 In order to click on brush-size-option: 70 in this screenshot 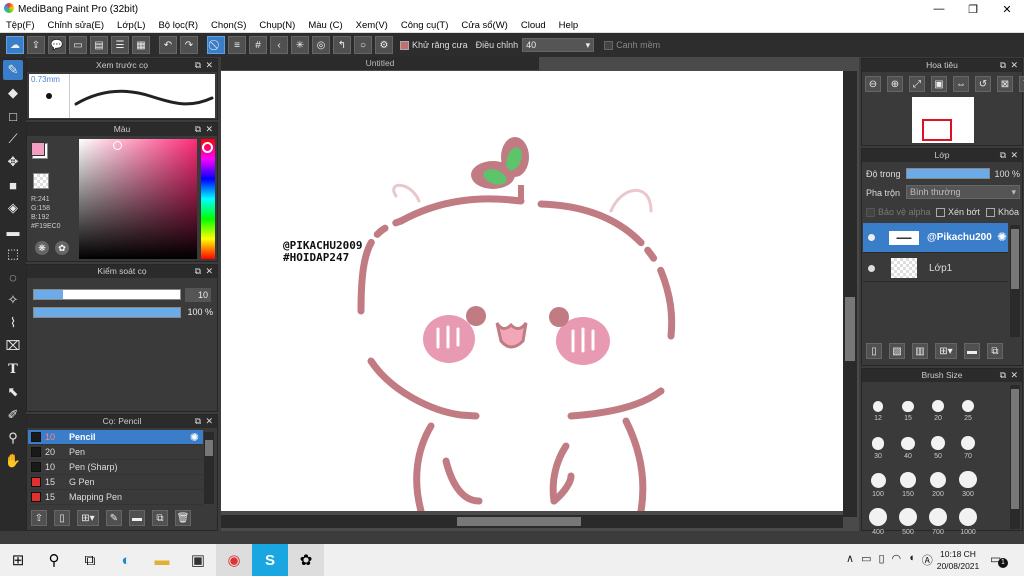, I will do `click(968, 441)`.